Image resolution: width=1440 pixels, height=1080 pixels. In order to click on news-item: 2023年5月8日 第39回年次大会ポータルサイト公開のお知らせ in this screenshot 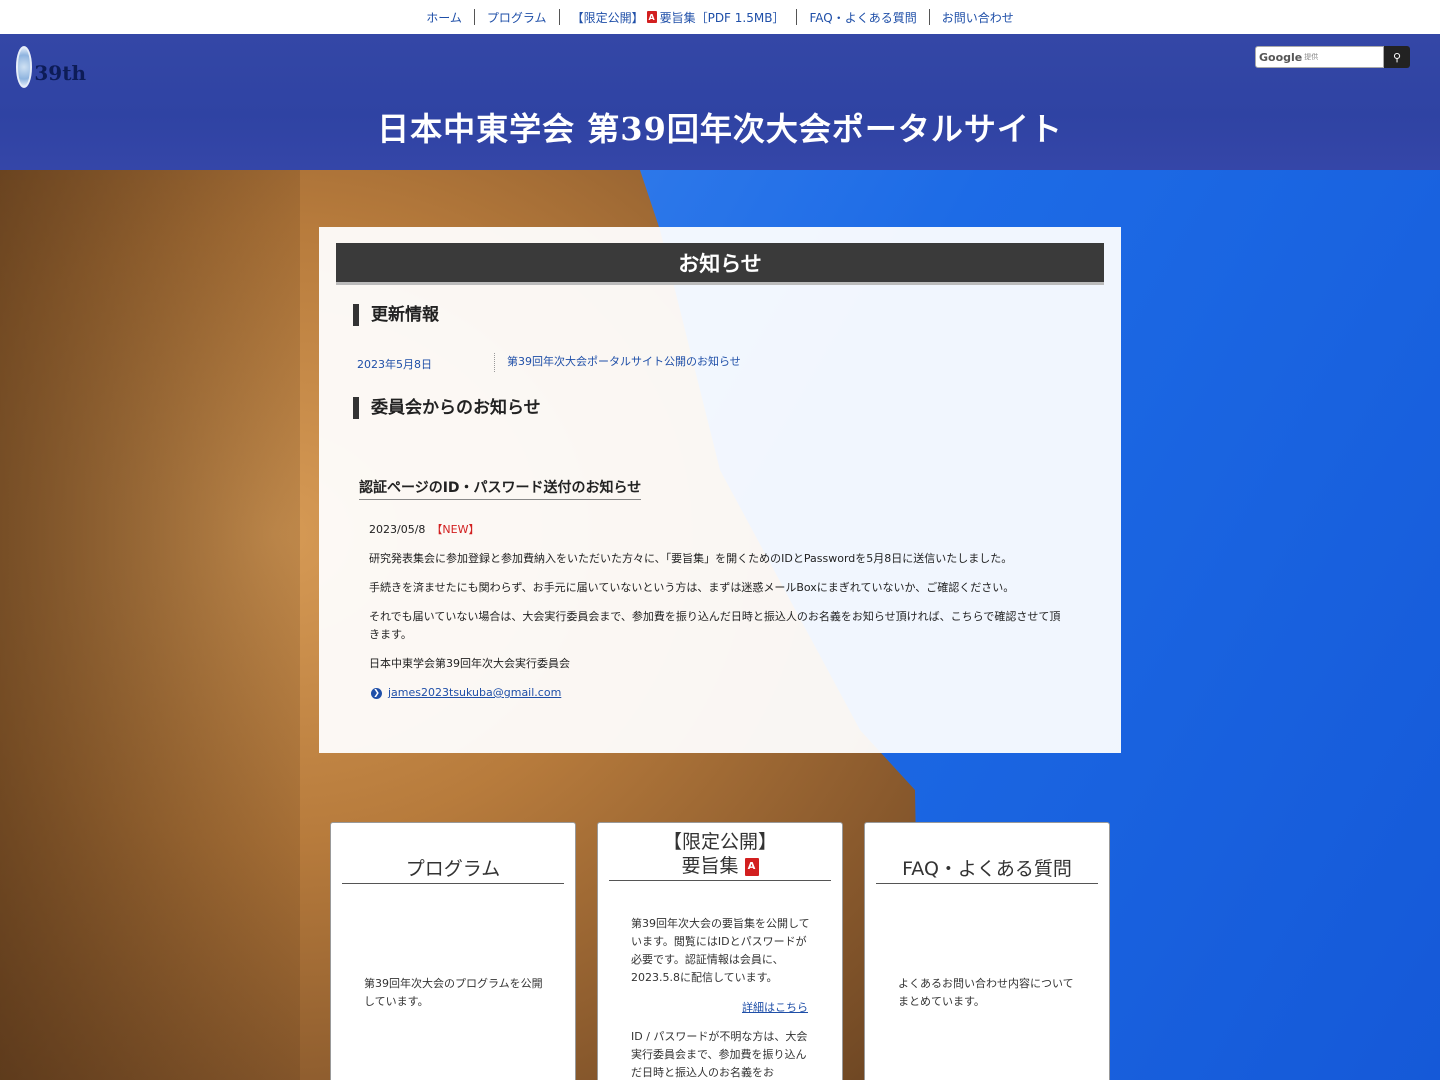, I will do `click(567, 362)`.